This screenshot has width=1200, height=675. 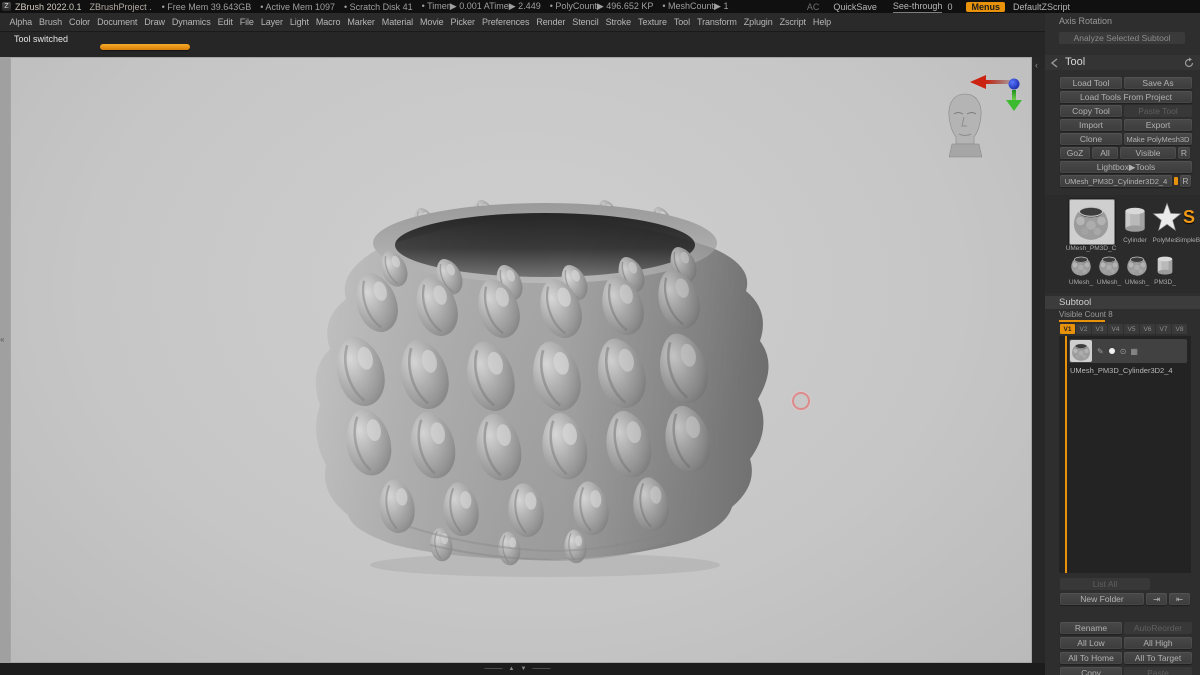 What do you see at coordinates (397, 22) in the screenshot?
I see `menu-item: Material` at bounding box center [397, 22].